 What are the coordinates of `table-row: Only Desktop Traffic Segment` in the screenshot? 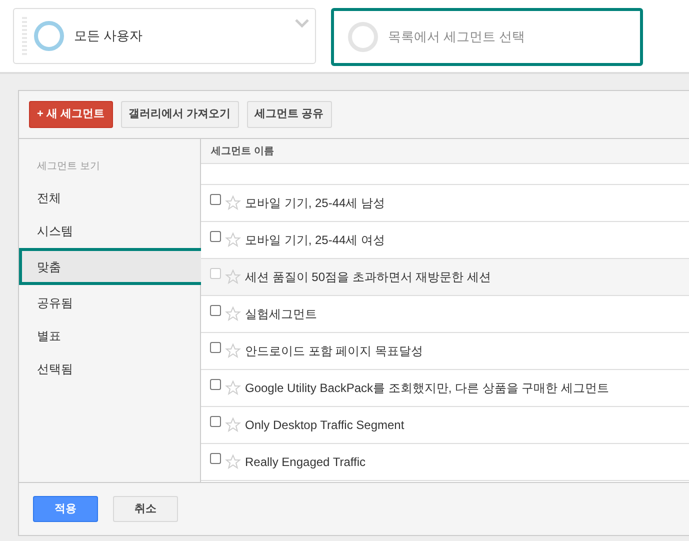 It's located at (445, 425).